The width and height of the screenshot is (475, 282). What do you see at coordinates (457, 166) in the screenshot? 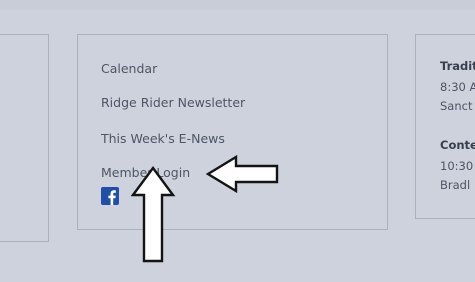
I see `service2-time: 10:30` at bounding box center [457, 166].